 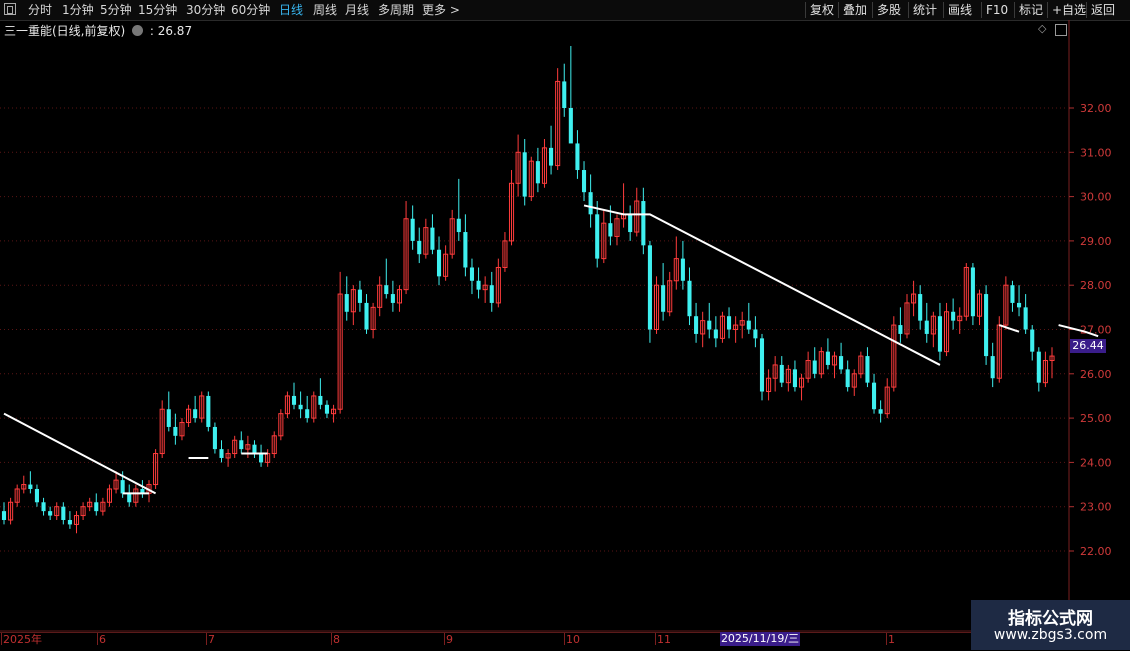 I want to click on date-label-6: 11, so click(x=664, y=639).